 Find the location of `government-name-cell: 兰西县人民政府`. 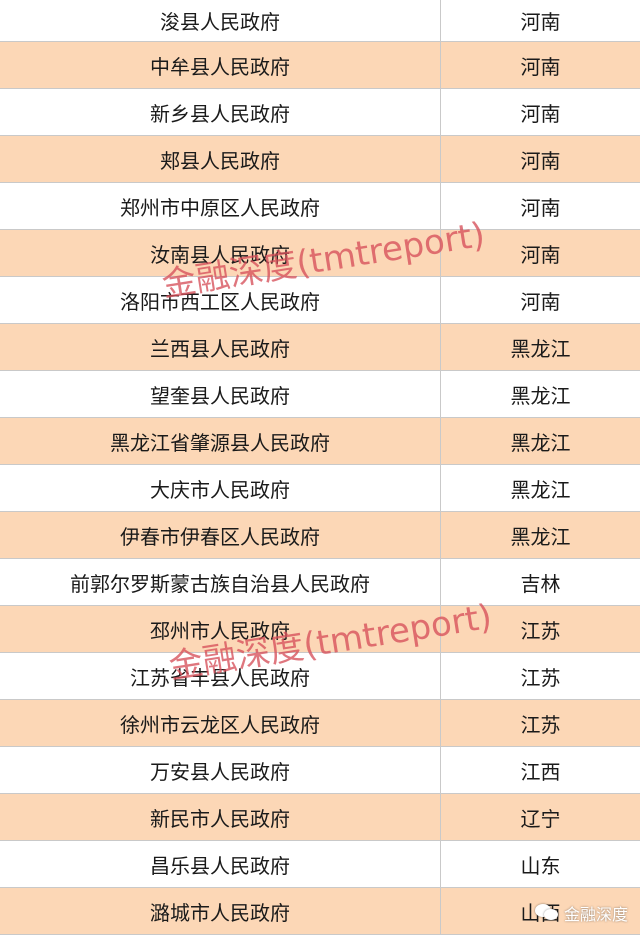

government-name-cell: 兰西县人民政府 is located at coordinates (220, 347).